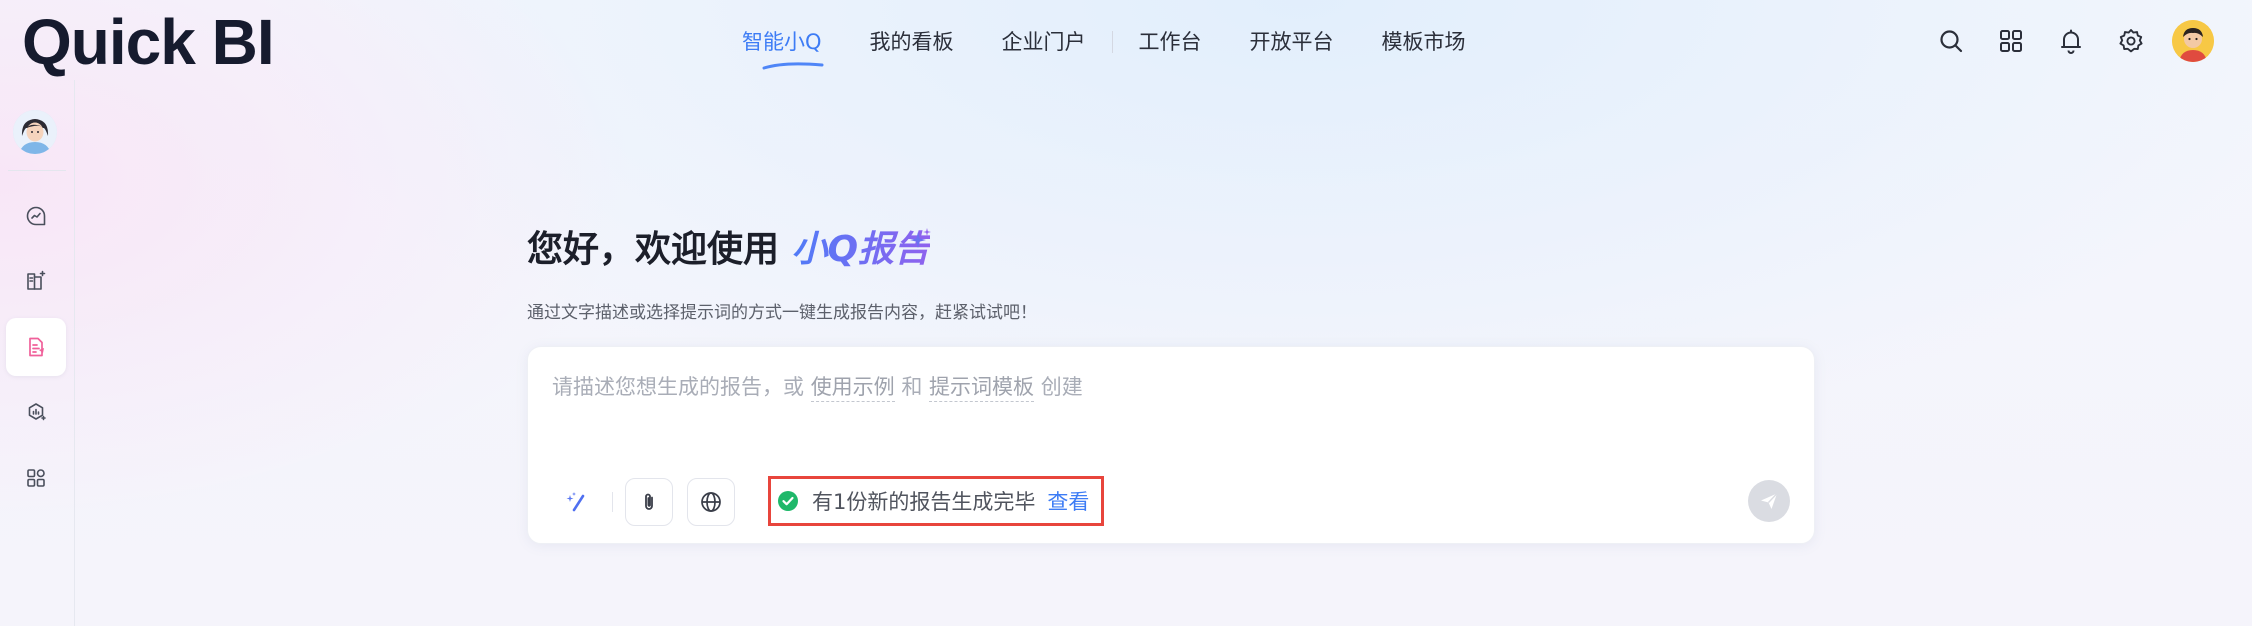 Image resolution: width=2252 pixels, height=626 pixels. I want to click on chat-analysis-icon, so click(36, 216).